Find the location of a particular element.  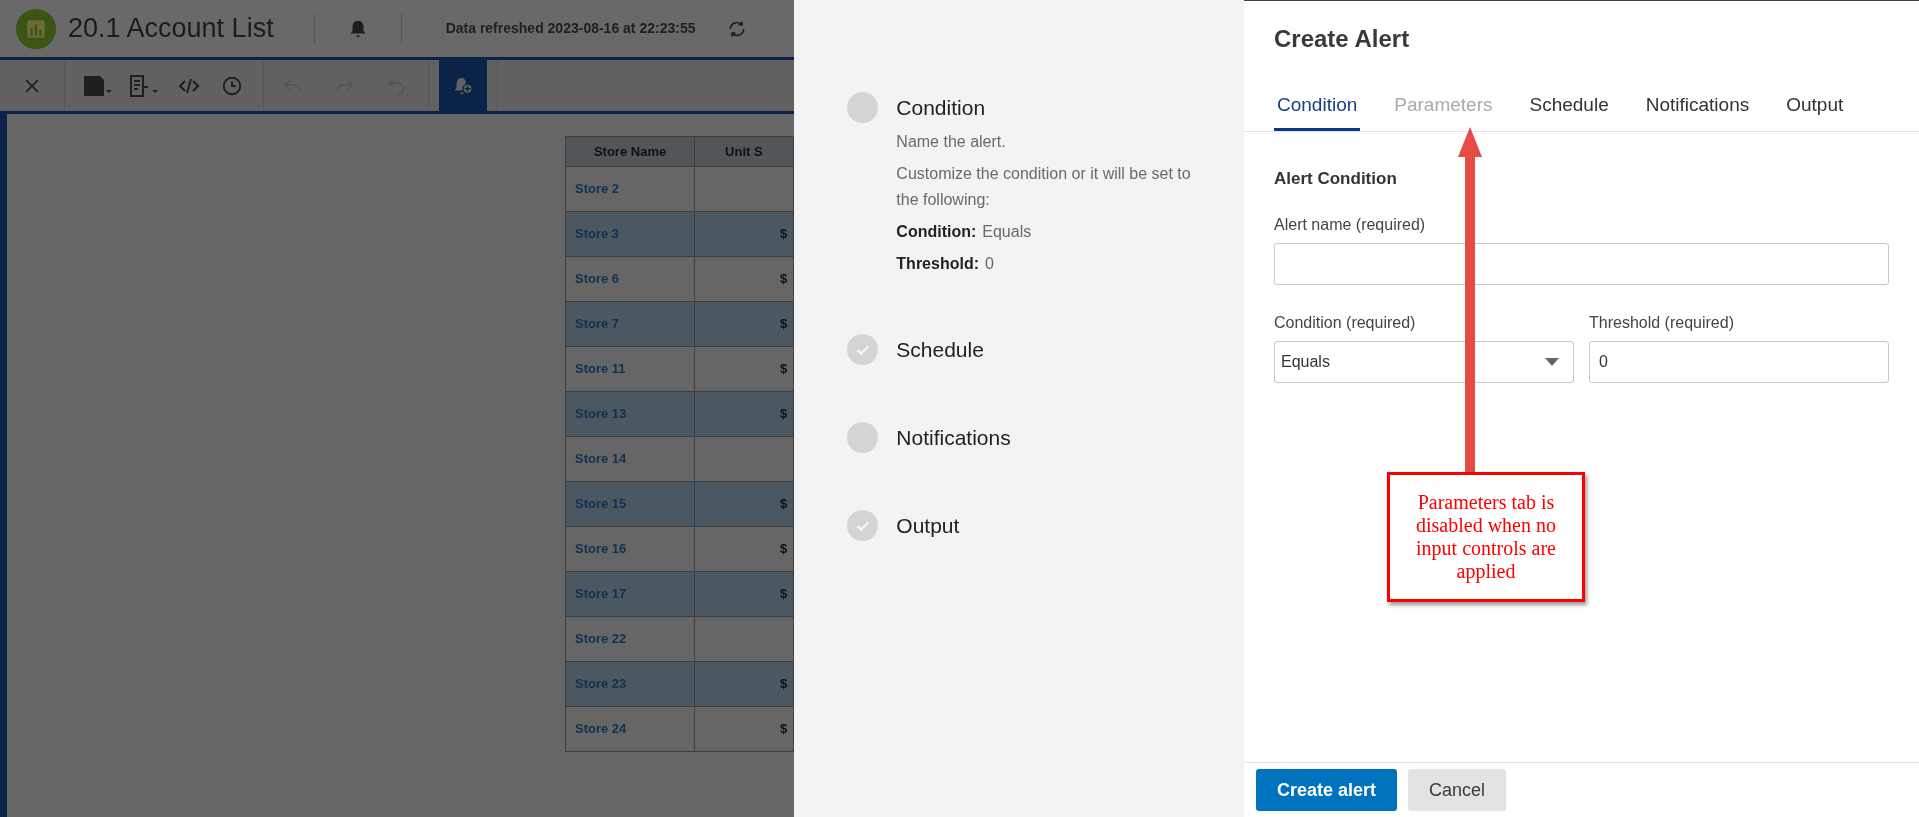

create-alert-button: Create alert is located at coordinates (1327, 790).